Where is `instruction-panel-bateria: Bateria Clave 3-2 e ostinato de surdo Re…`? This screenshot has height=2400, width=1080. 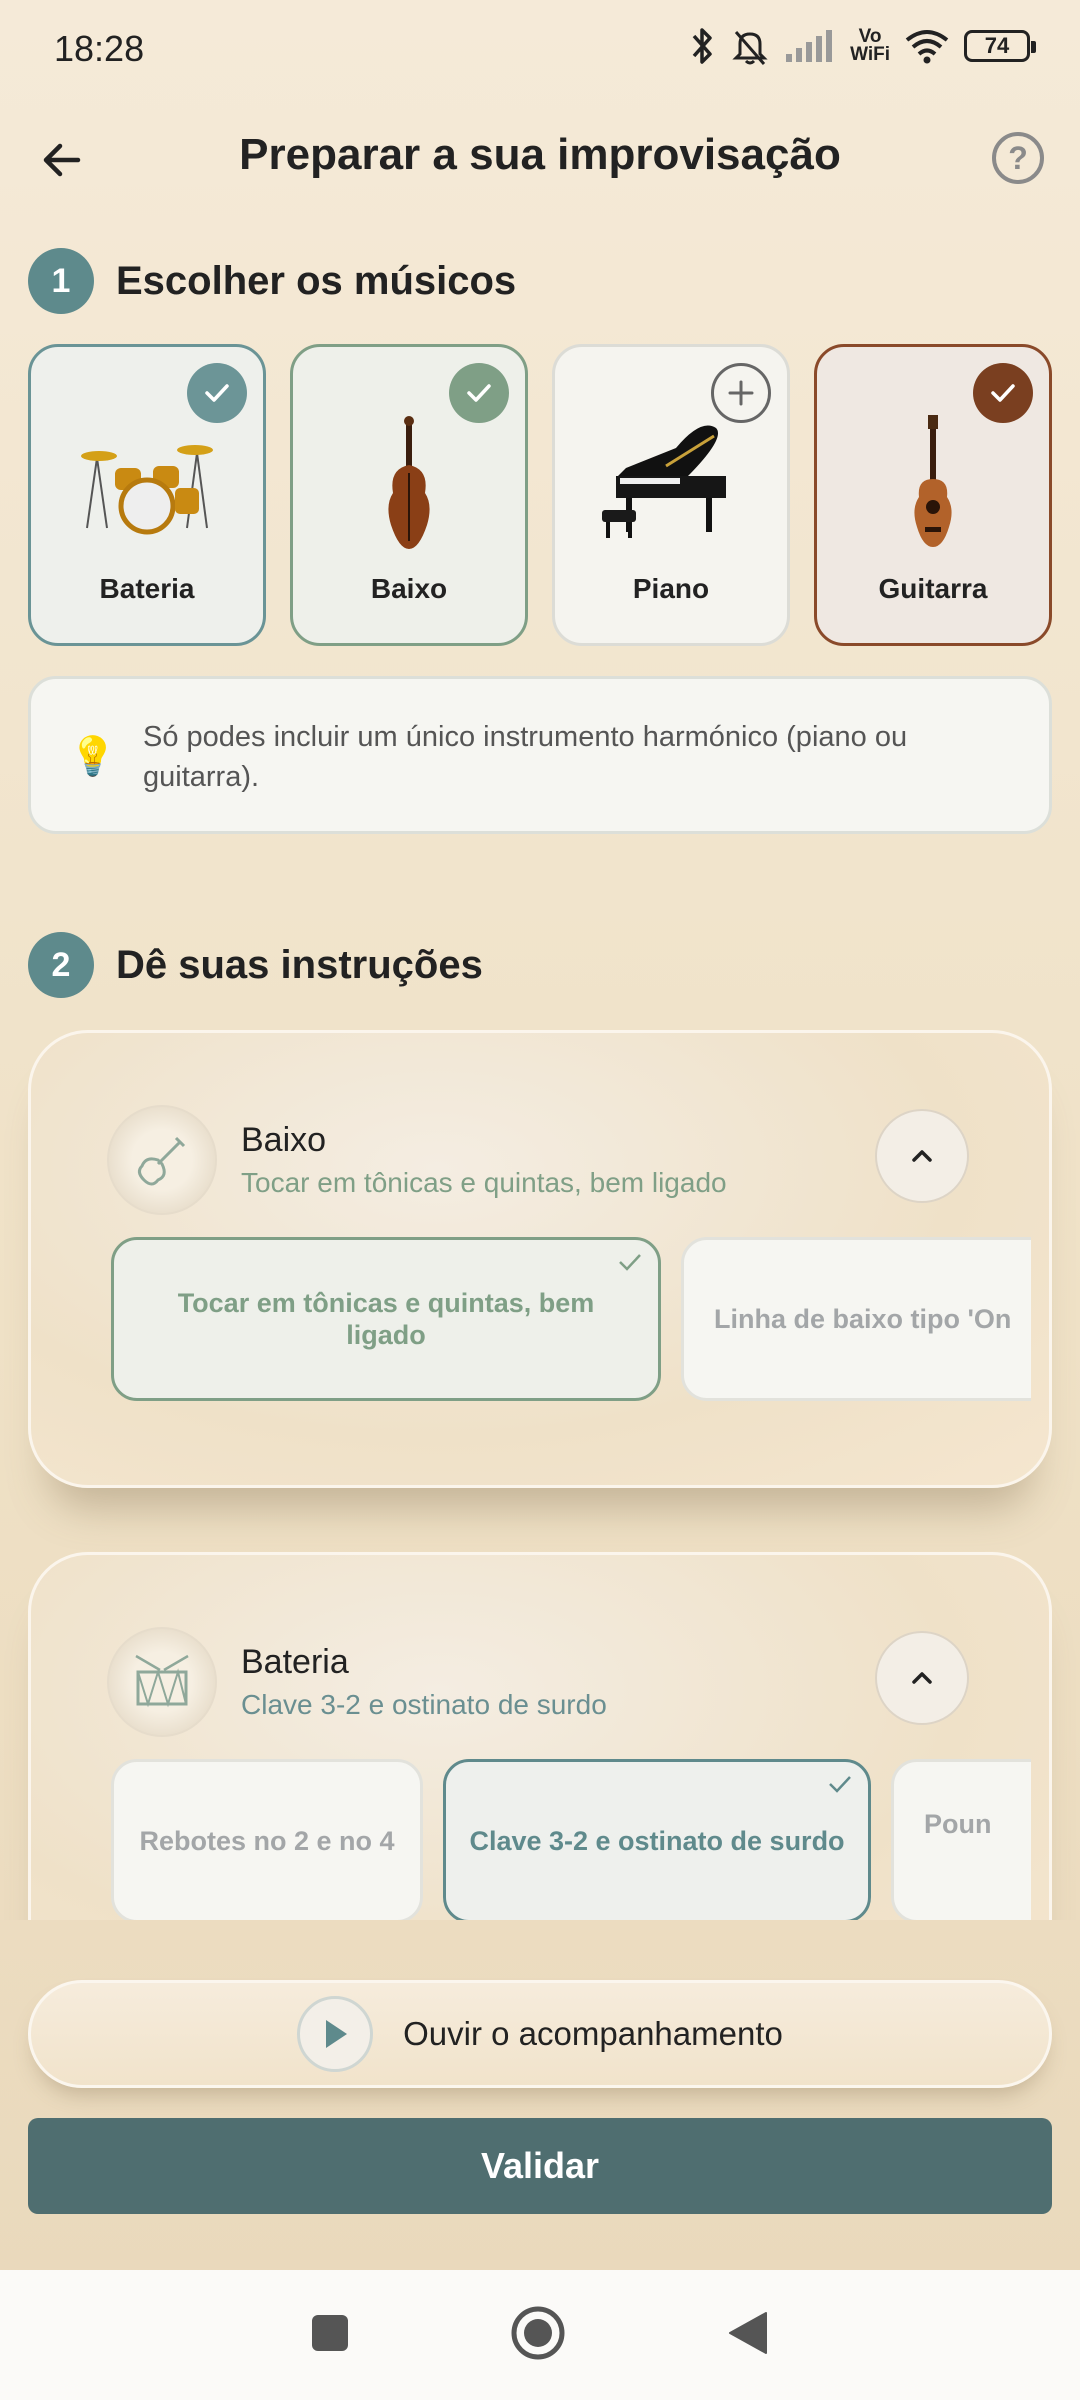 instruction-panel-bateria: Bateria Clave 3-2 e ostinato de surdo Re… is located at coordinates (540, 1736).